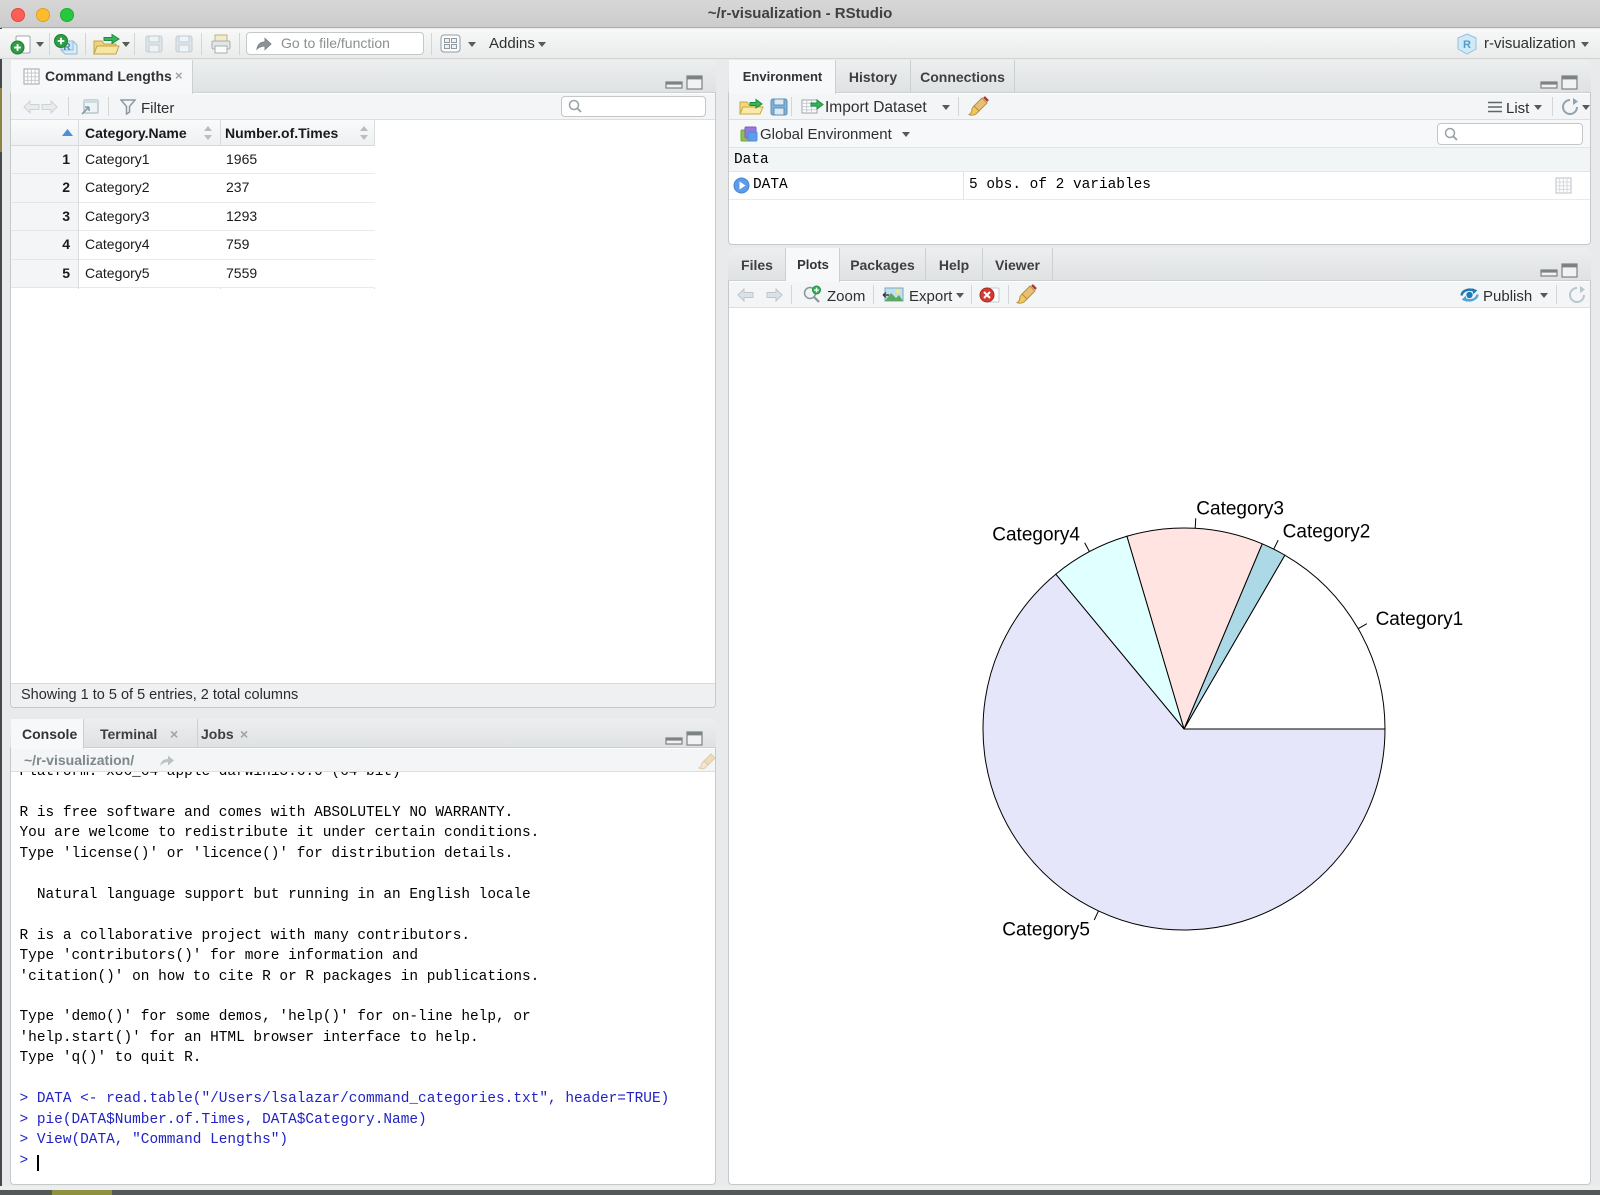  Describe the element at coordinates (1327, 532) in the screenshot. I see `svg-text: Category2` at that location.